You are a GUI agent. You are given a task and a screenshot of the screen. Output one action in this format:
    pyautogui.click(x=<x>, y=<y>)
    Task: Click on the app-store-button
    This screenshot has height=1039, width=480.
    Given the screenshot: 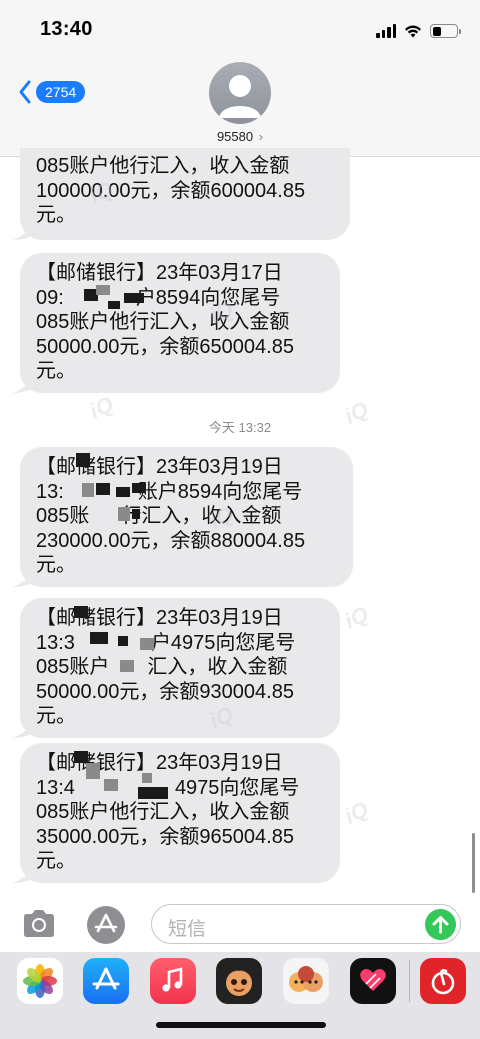 What is the action you would take?
    pyautogui.click(x=106, y=925)
    